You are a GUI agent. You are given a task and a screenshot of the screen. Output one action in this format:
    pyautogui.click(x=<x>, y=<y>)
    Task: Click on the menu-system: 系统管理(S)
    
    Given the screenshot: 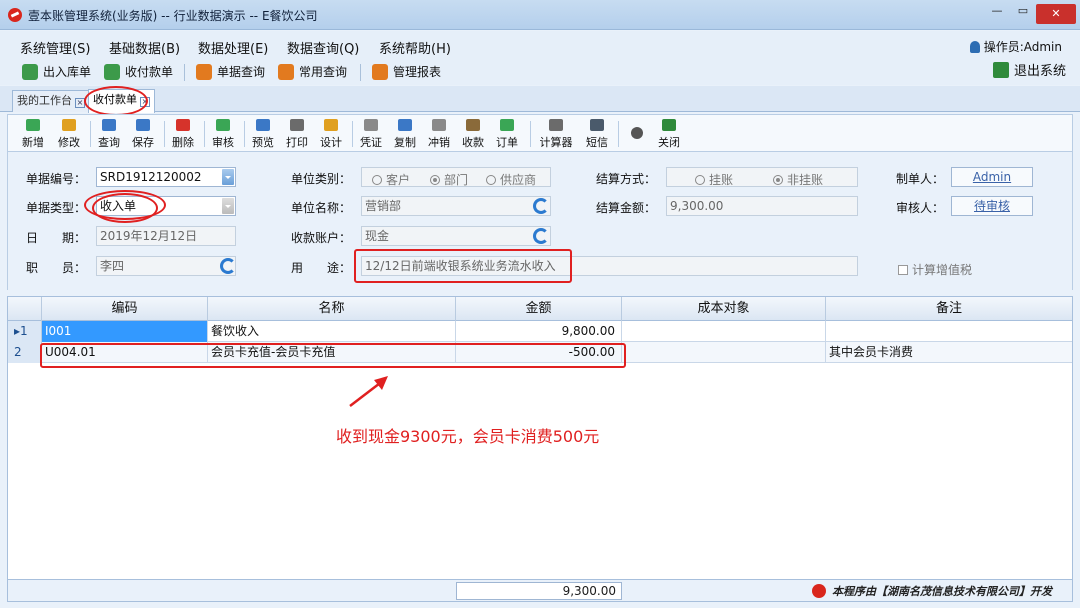 What is the action you would take?
    pyautogui.click(x=55, y=47)
    